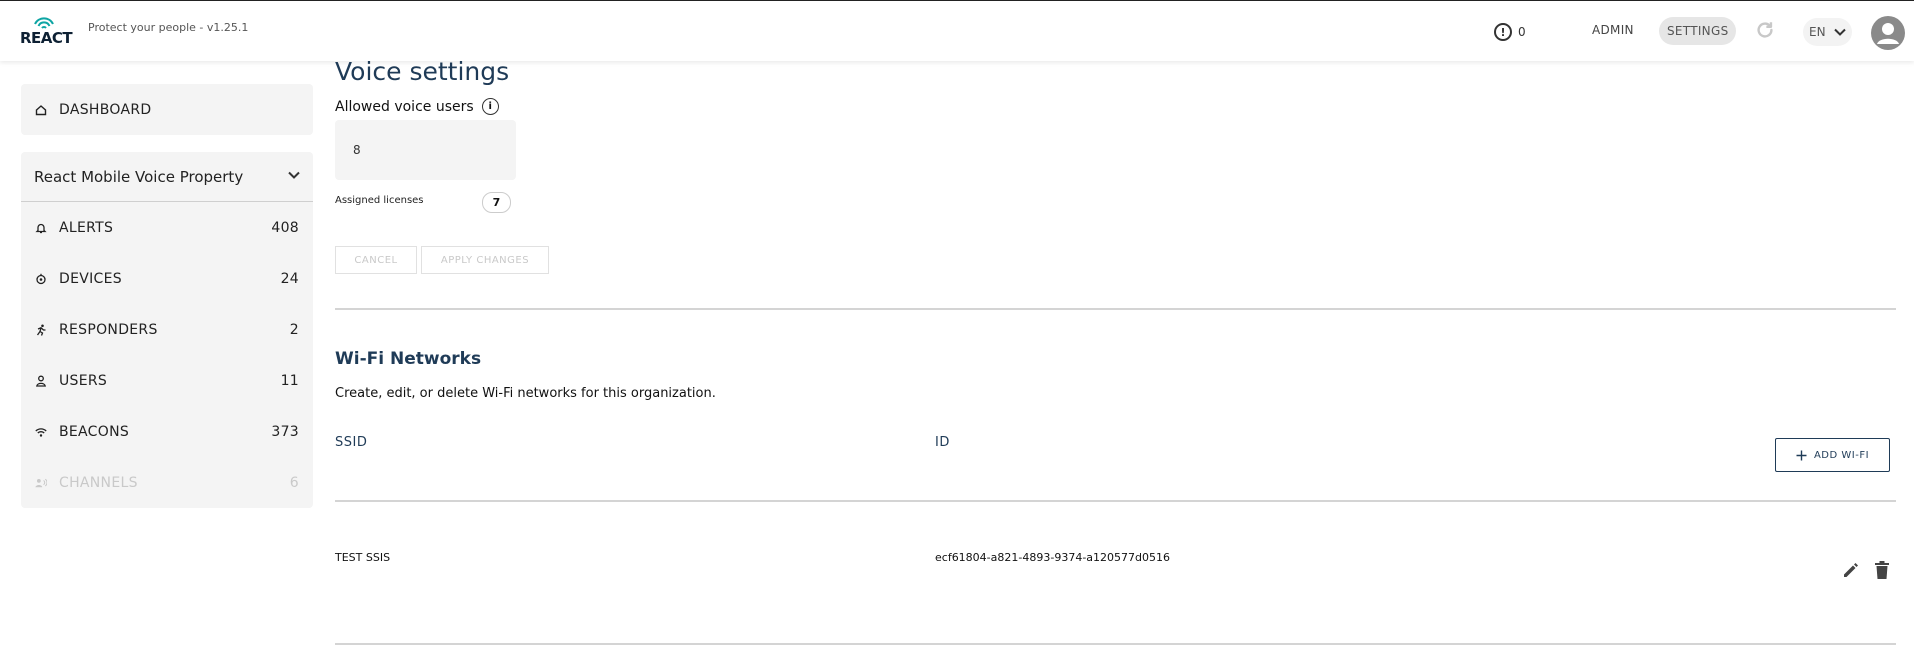 This screenshot has height=647, width=1914. I want to click on sidebar-item-count: 408, so click(285, 227).